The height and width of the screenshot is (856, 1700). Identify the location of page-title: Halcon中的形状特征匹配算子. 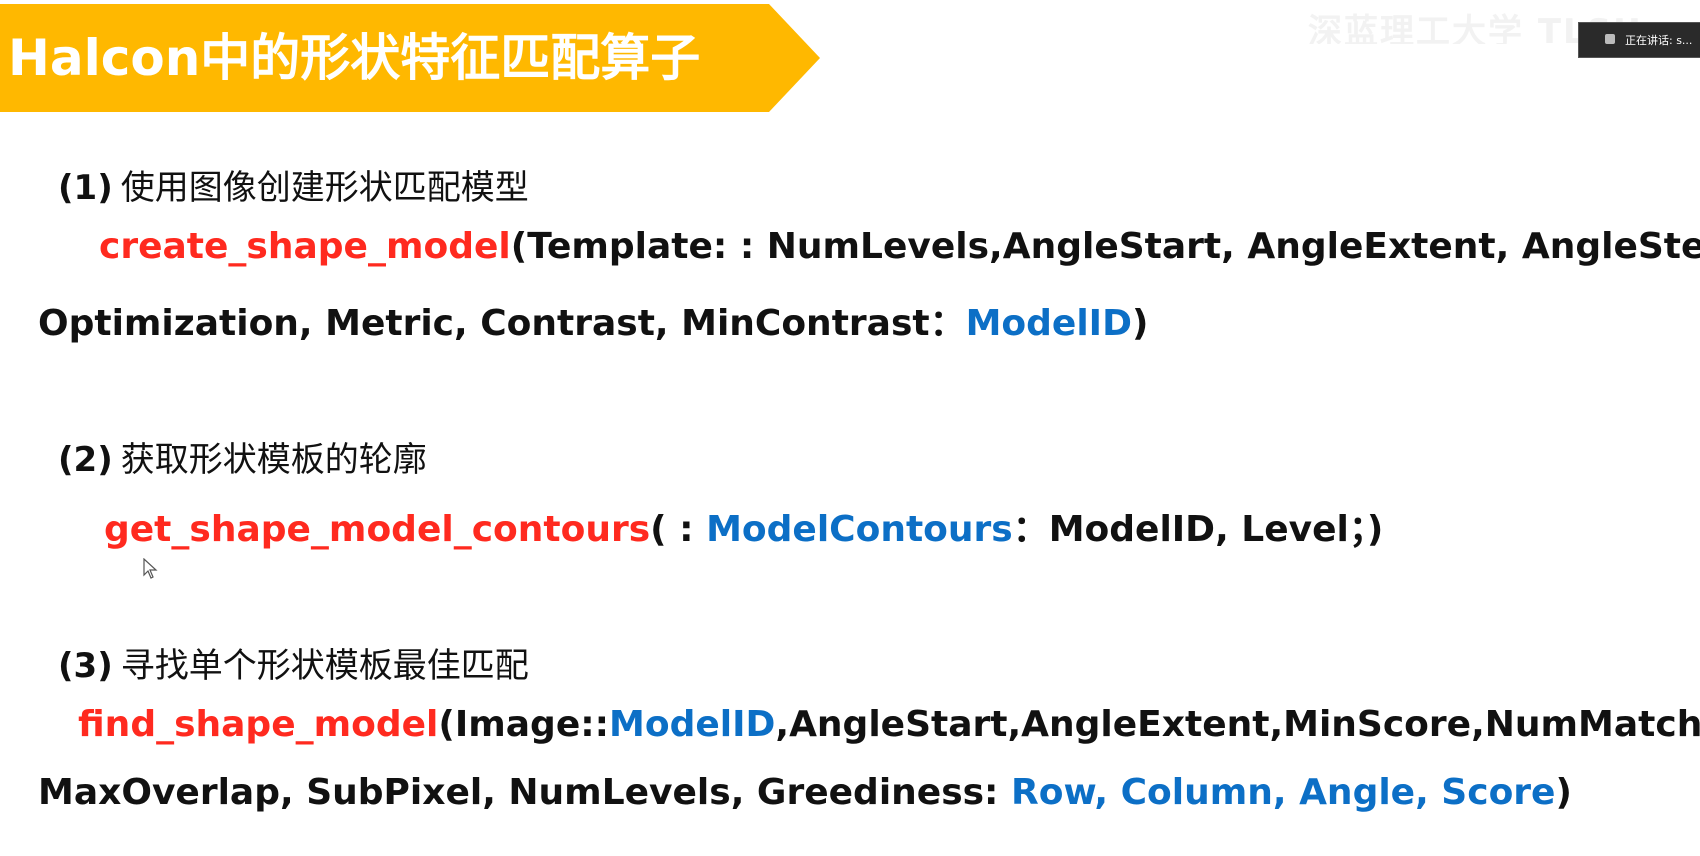
(354, 58).